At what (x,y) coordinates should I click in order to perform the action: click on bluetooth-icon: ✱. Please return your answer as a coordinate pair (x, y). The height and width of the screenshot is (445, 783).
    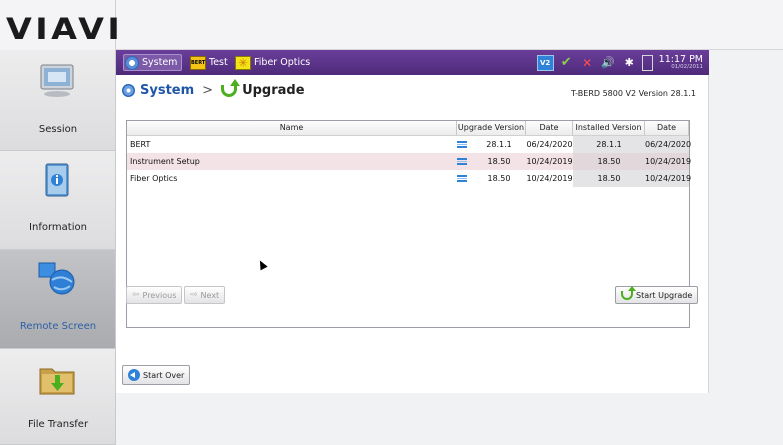
    Looking at the image, I should click on (629, 63).